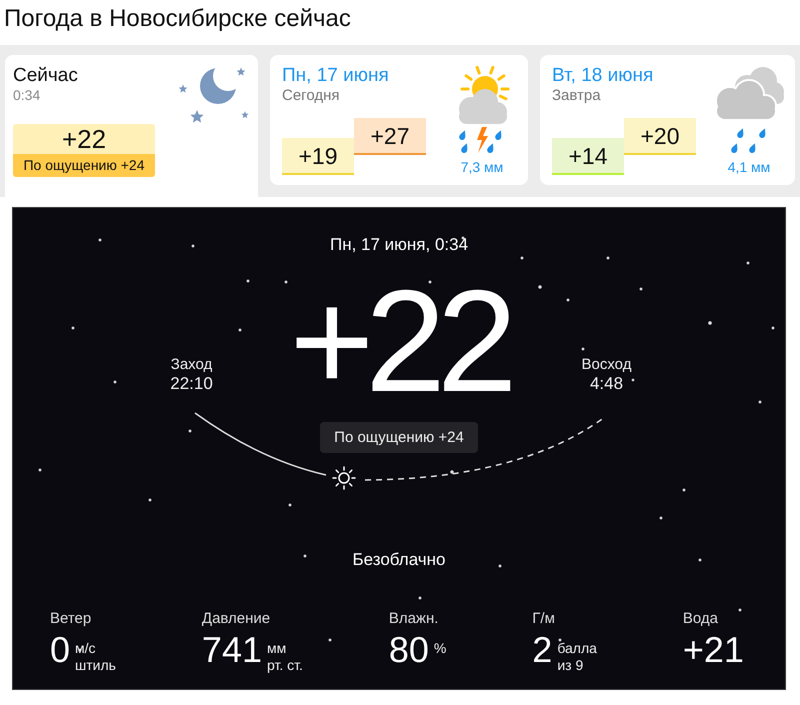 This screenshot has height=705, width=800. I want to click on temperature-value: +19, so click(318, 156).